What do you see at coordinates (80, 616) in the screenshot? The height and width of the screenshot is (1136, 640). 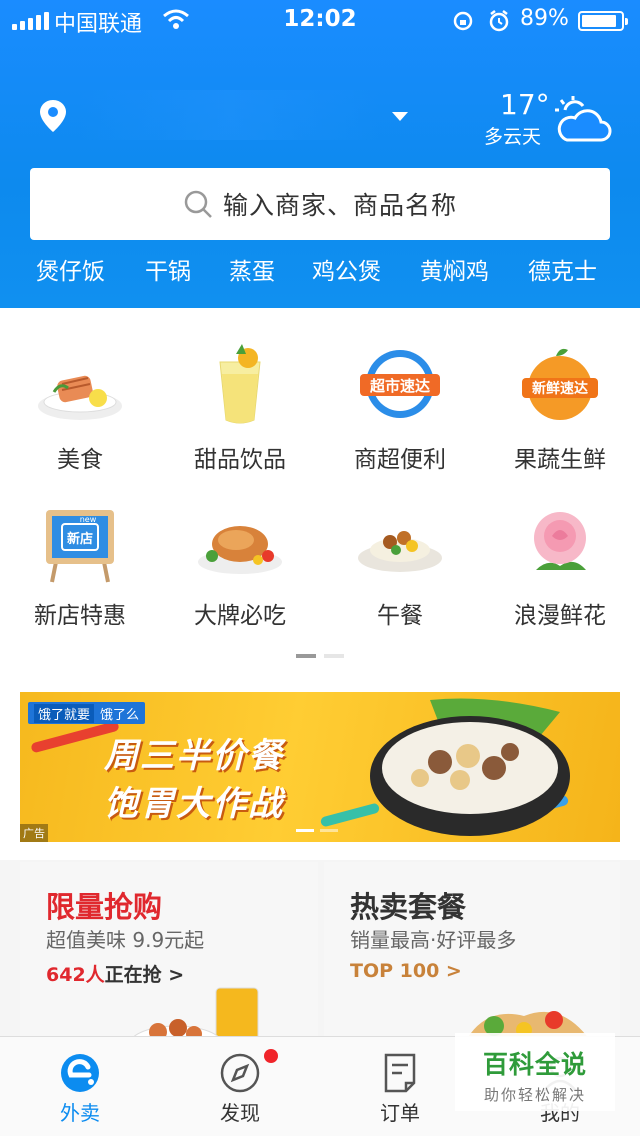 I see `category-label: 新店特惠` at bounding box center [80, 616].